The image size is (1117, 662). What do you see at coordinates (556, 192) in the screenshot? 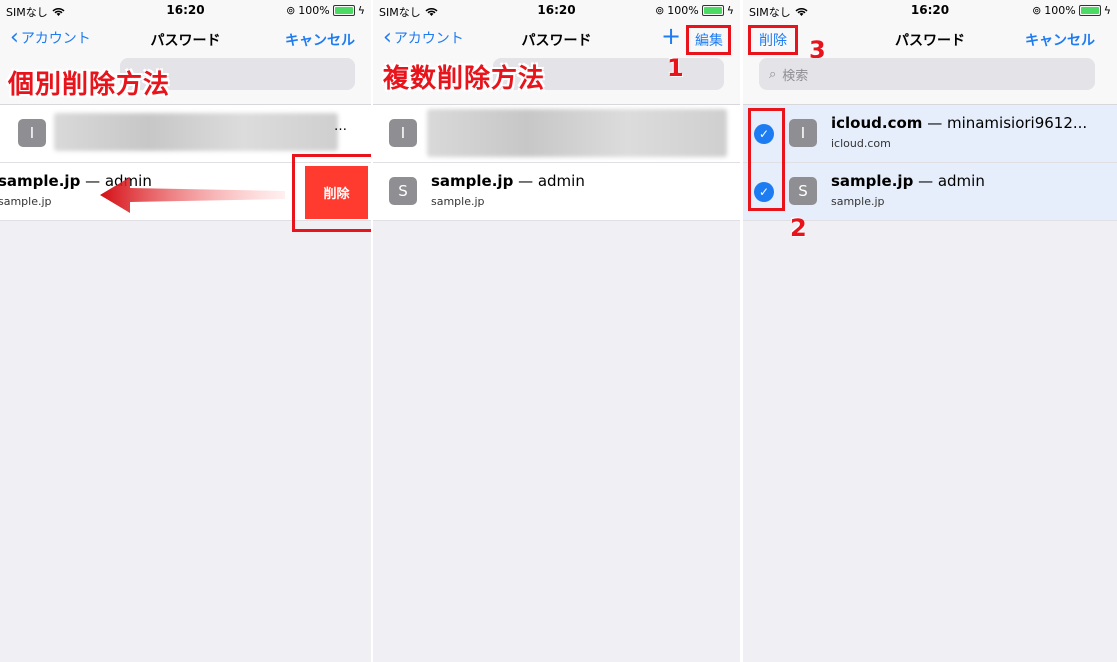
I see `list-item: S sample.jp — admin sample.jp` at bounding box center [556, 192].